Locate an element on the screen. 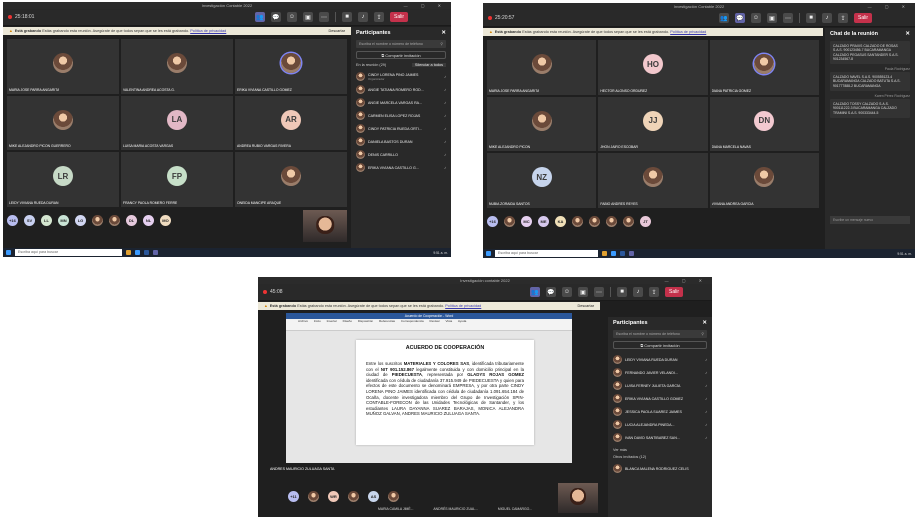  chat-compose-input: Escribe un mensaje nuevo is located at coordinates (870, 220).